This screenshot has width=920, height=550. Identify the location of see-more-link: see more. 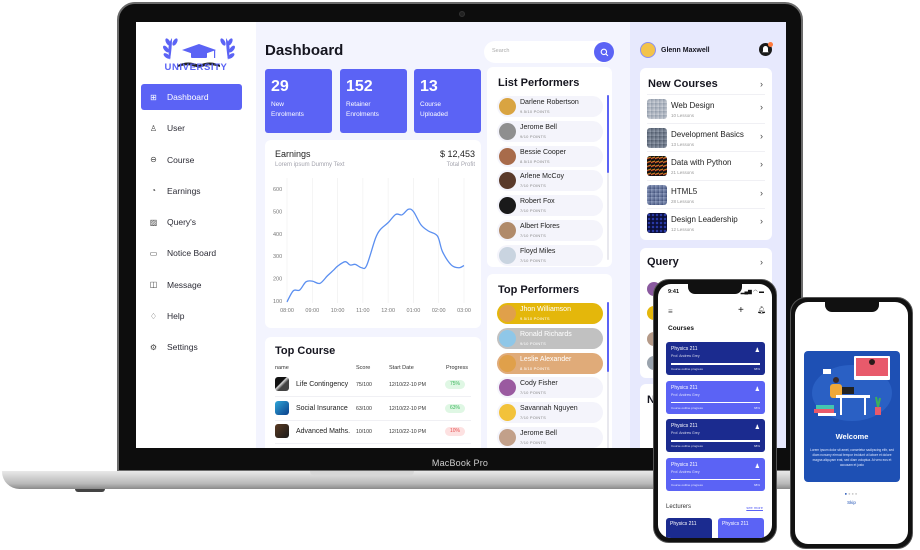
(754, 507).